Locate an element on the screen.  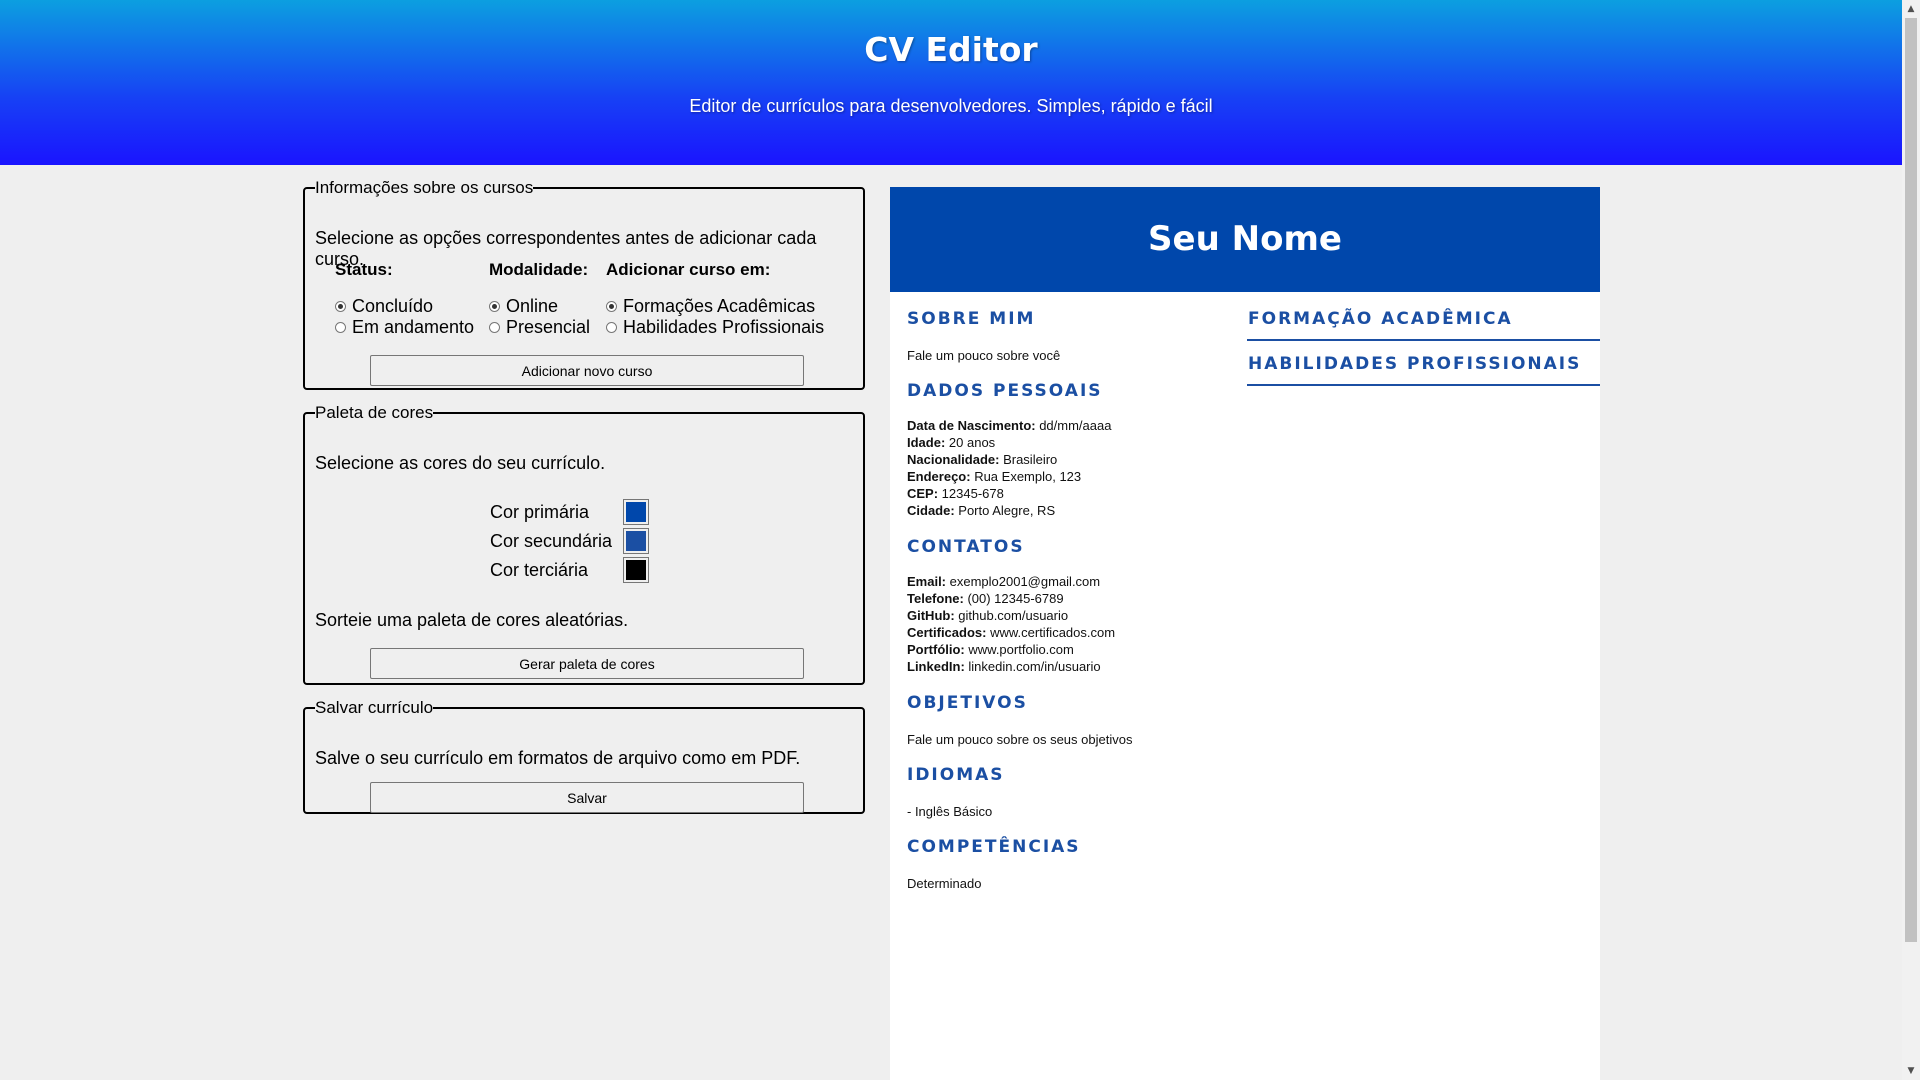
status-em-andamento-radio is located at coordinates (340, 327).